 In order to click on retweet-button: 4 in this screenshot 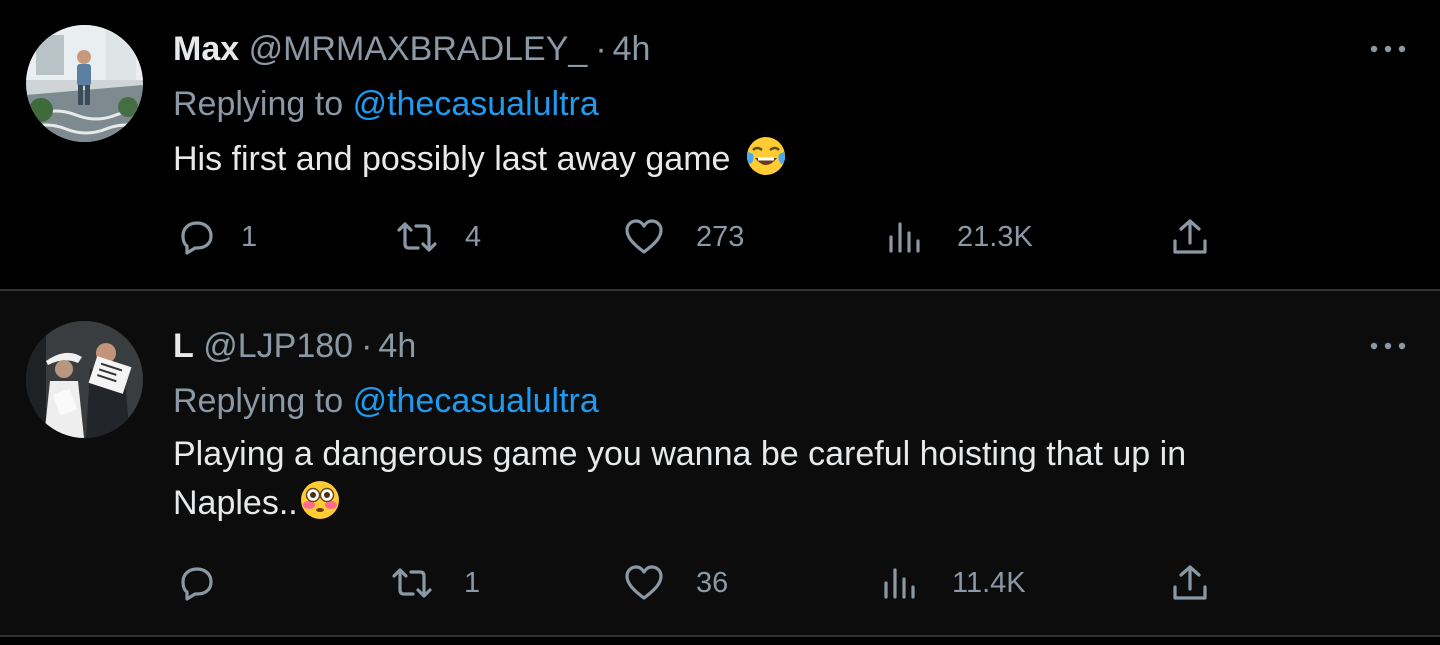, I will do `click(438, 237)`.